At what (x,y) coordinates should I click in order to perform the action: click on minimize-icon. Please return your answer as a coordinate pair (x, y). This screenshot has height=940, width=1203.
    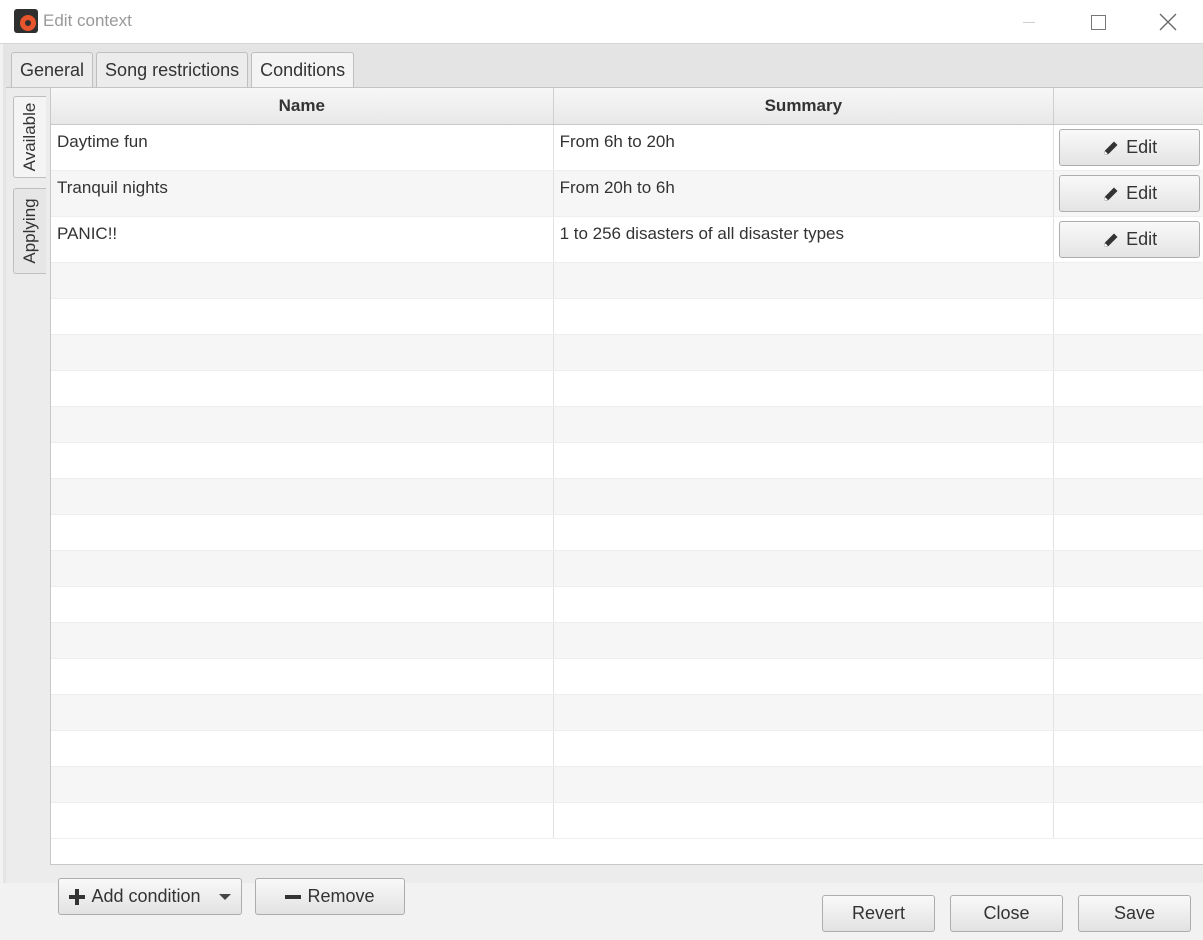
    Looking at the image, I should click on (1029, 22).